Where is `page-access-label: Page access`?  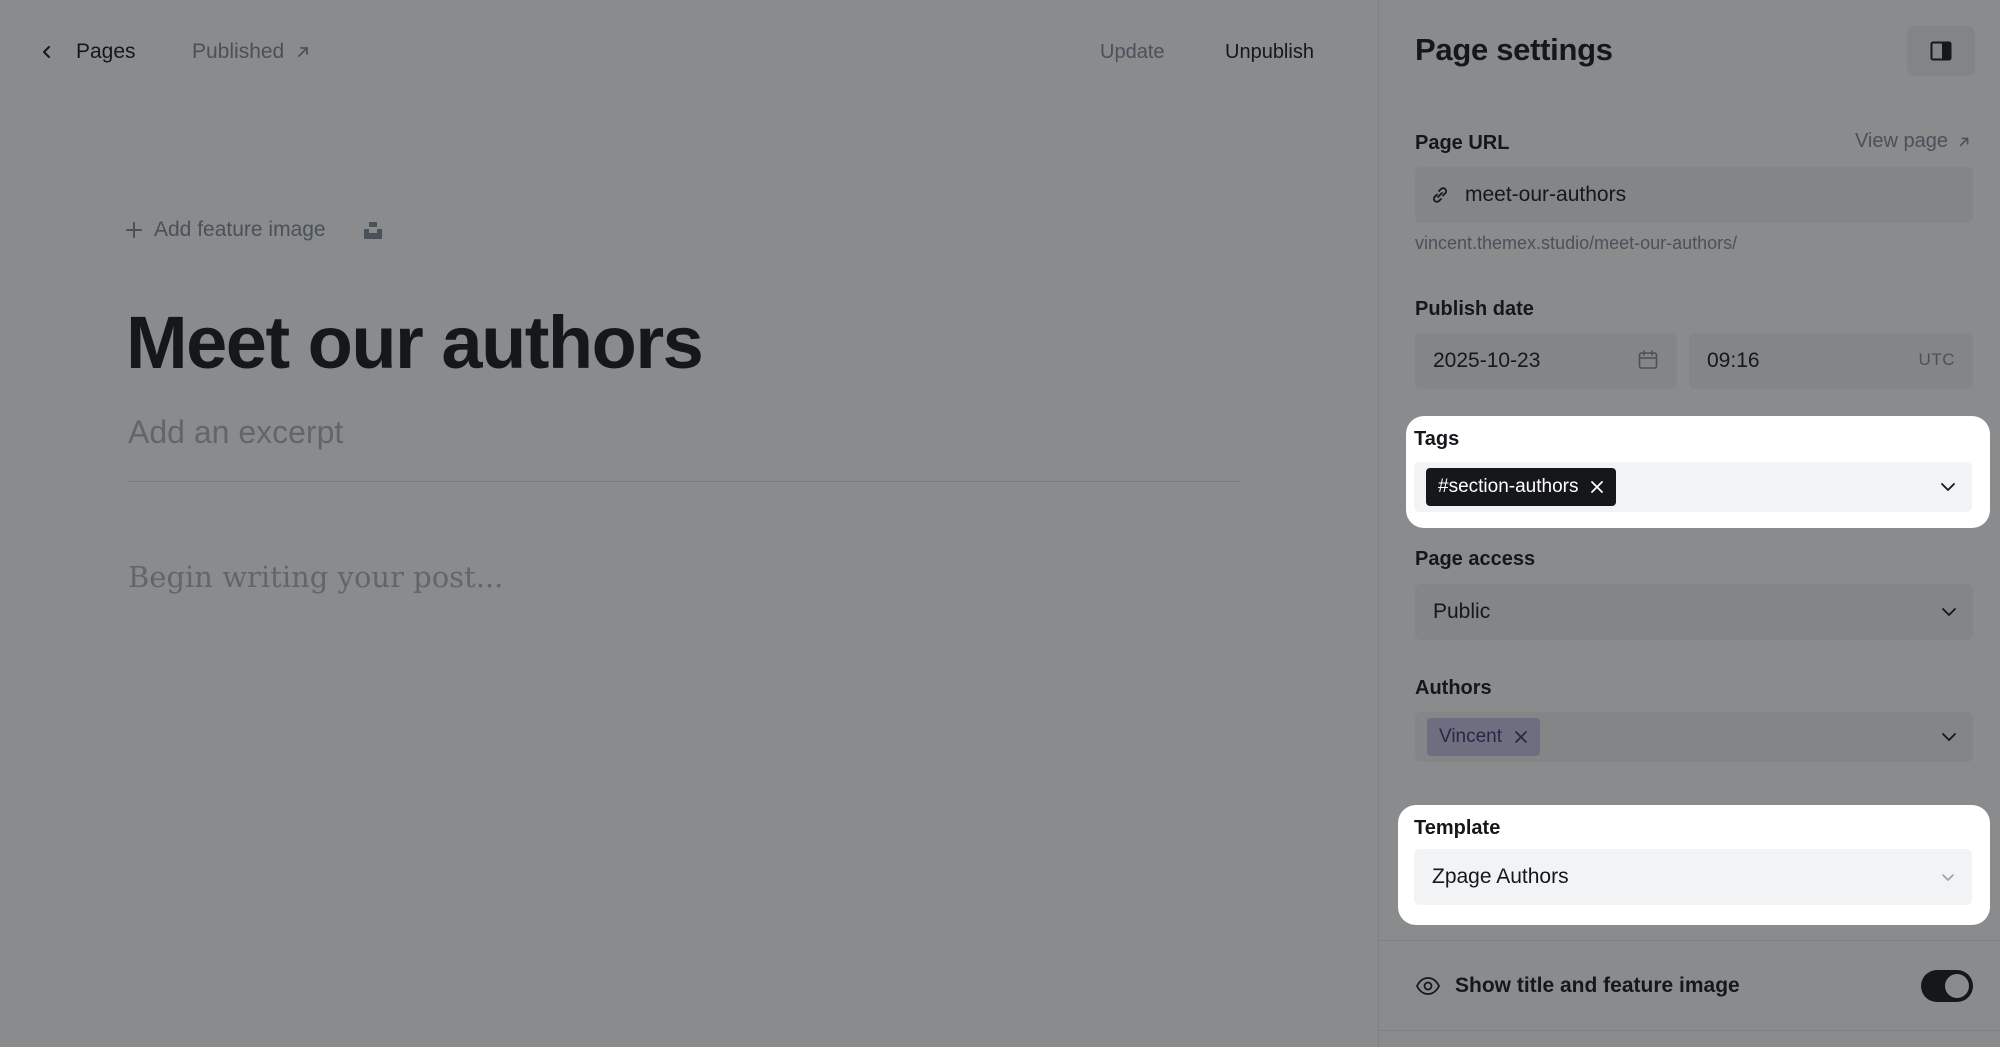
page-access-label: Page access is located at coordinates (1475, 559).